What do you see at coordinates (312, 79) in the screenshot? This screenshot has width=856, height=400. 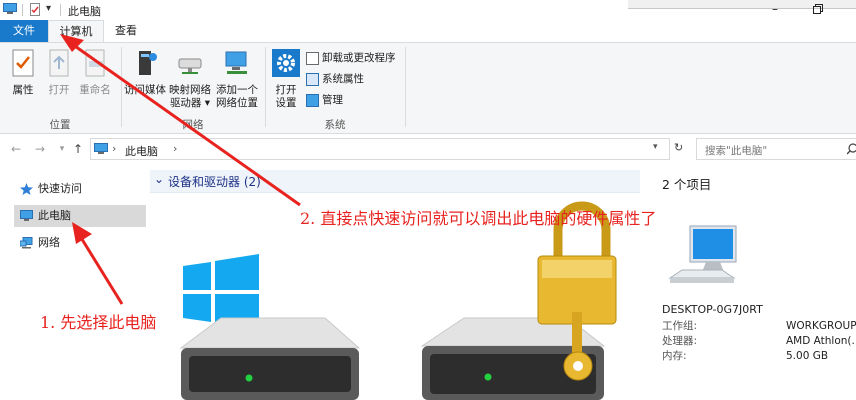 I see `system-properties-icon` at bounding box center [312, 79].